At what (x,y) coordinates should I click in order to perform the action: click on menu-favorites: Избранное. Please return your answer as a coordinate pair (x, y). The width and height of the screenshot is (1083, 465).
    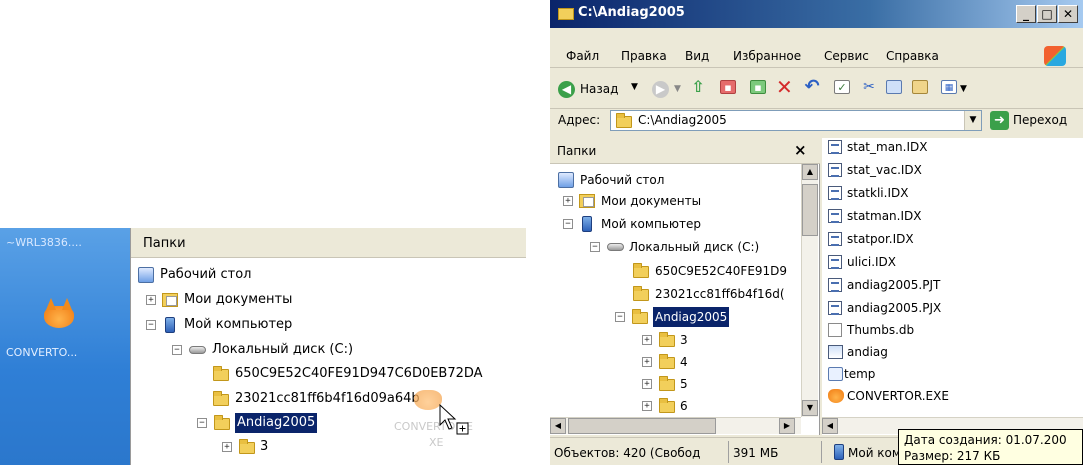
    Looking at the image, I should click on (767, 56).